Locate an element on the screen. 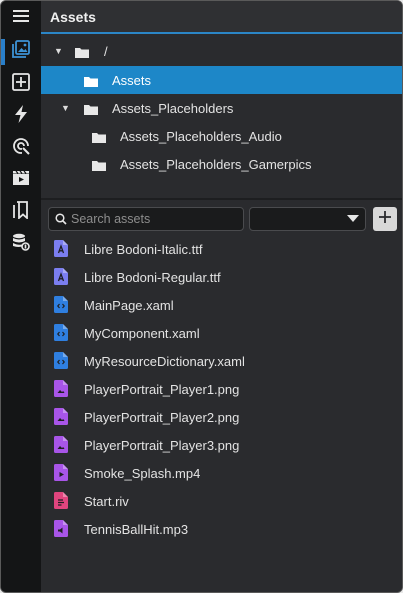  plus-icon is located at coordinates (385, 219).